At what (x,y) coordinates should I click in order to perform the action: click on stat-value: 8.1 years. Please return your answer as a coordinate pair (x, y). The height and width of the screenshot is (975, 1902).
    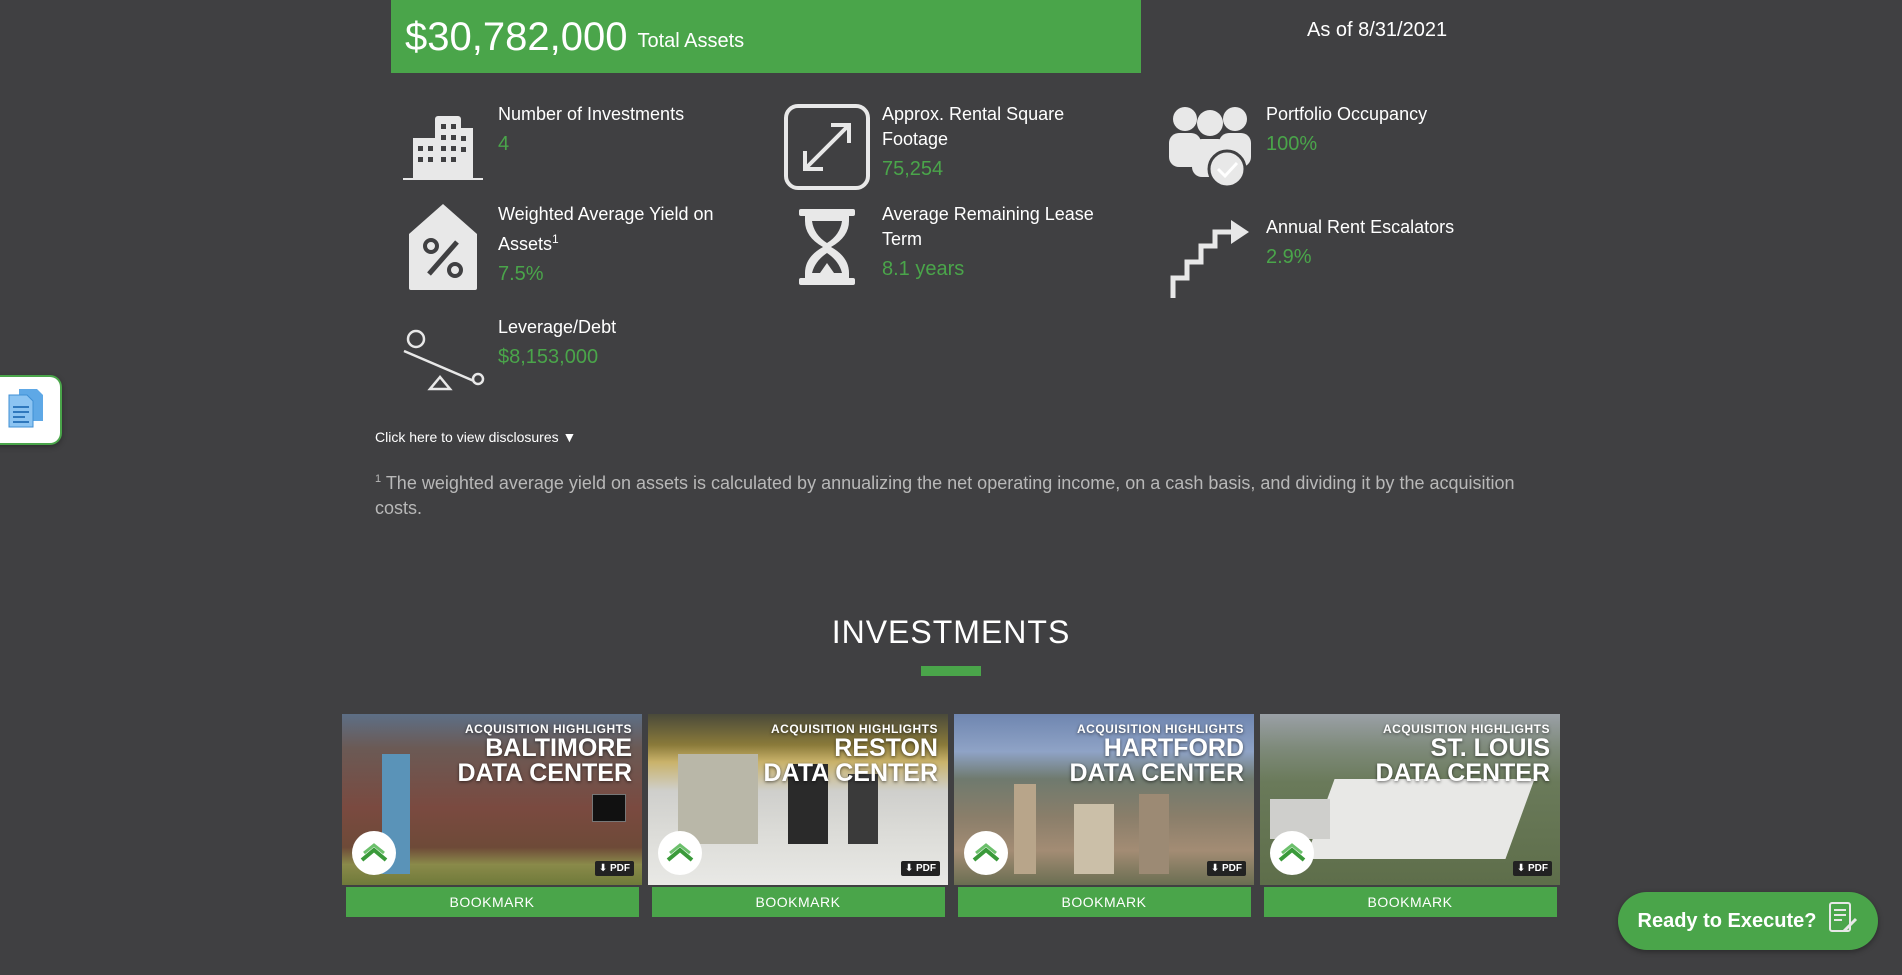
    Looking at the image, I should click on (923, 269).